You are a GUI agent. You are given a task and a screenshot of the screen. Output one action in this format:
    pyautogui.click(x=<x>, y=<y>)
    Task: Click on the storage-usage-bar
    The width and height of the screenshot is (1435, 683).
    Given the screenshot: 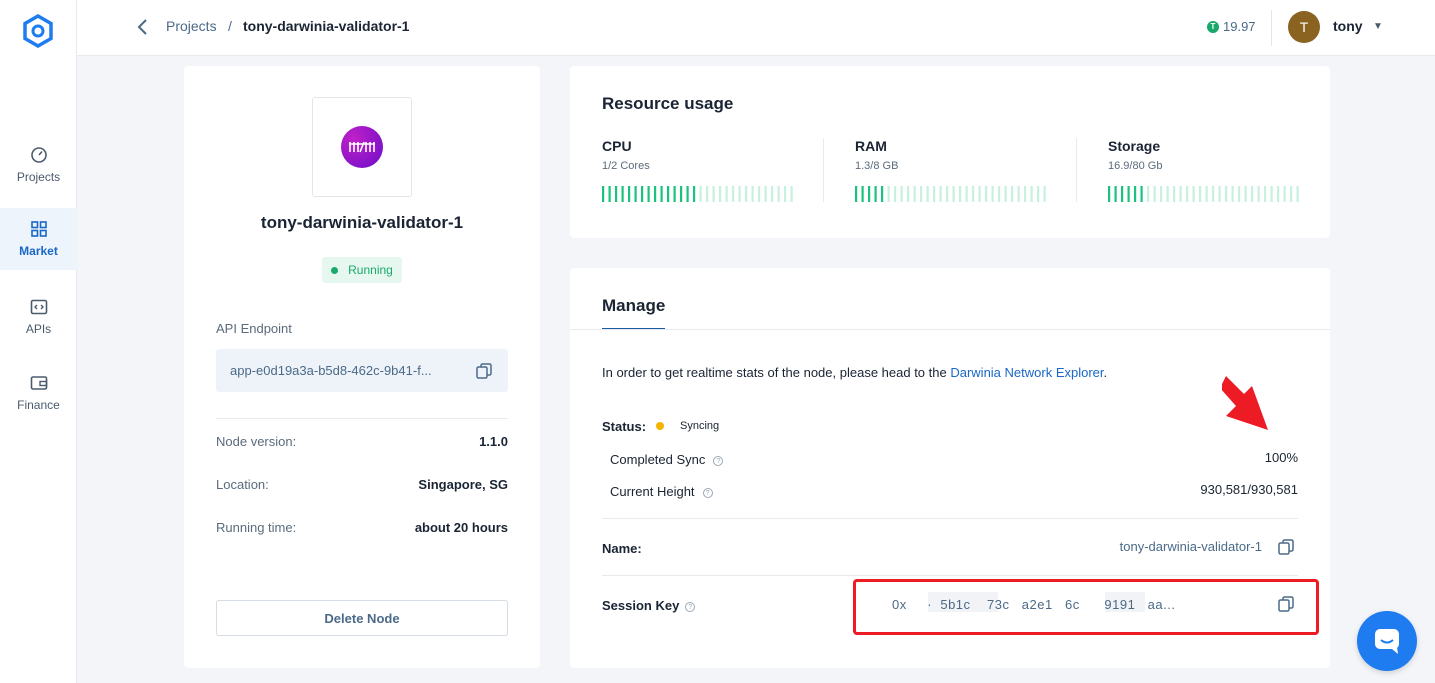 What is the action you would take?
    pyautogui.click(x=1203, y=194)
    